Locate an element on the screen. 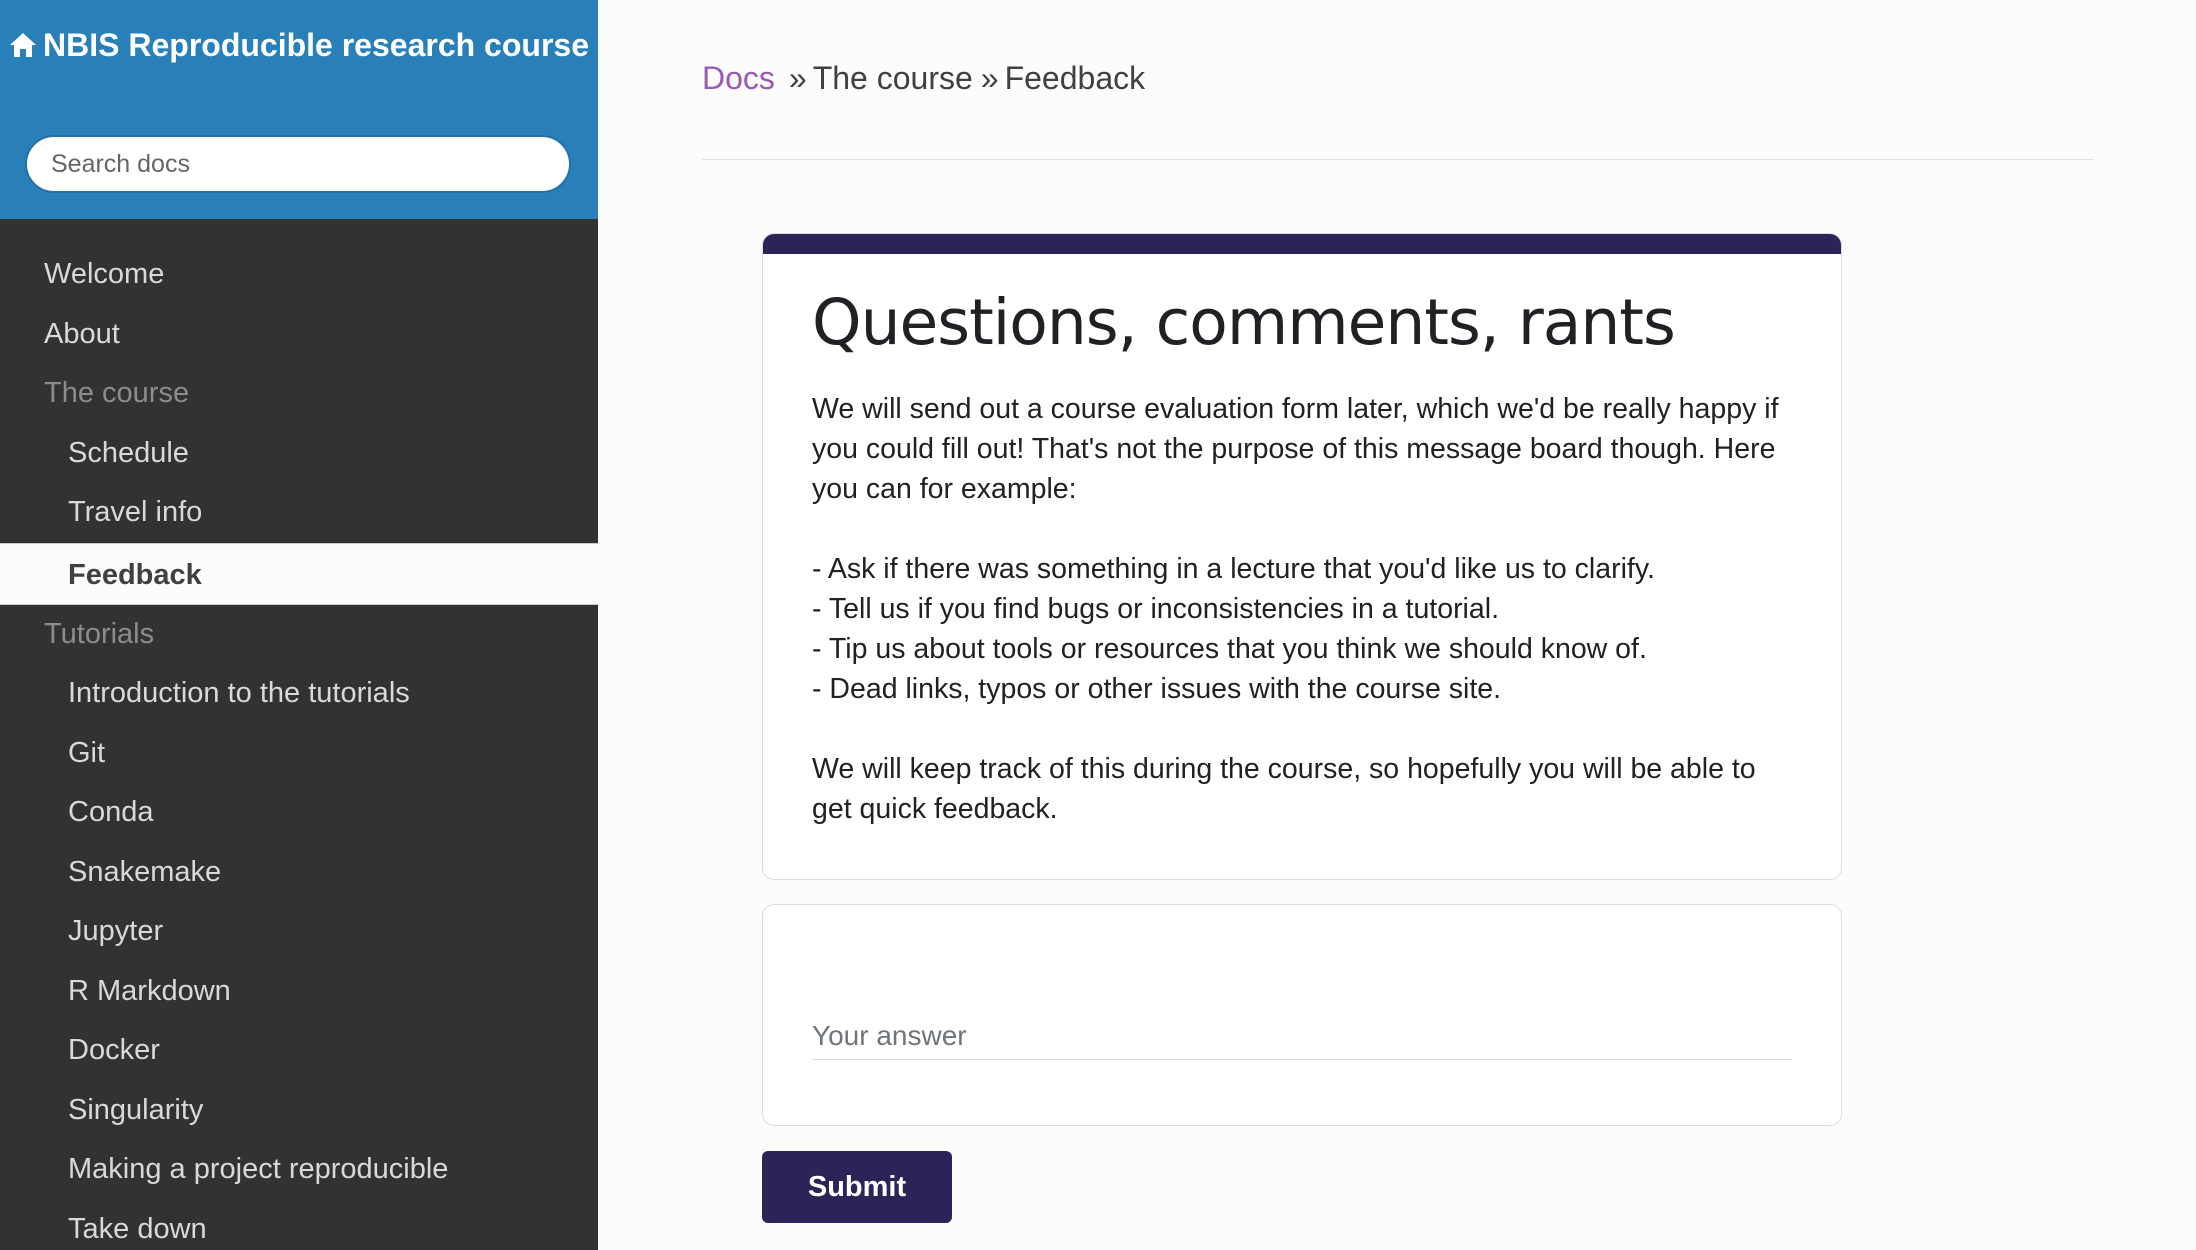  breadcrumb: Docs» The course» Feedback is located at coordinates (923, 78).